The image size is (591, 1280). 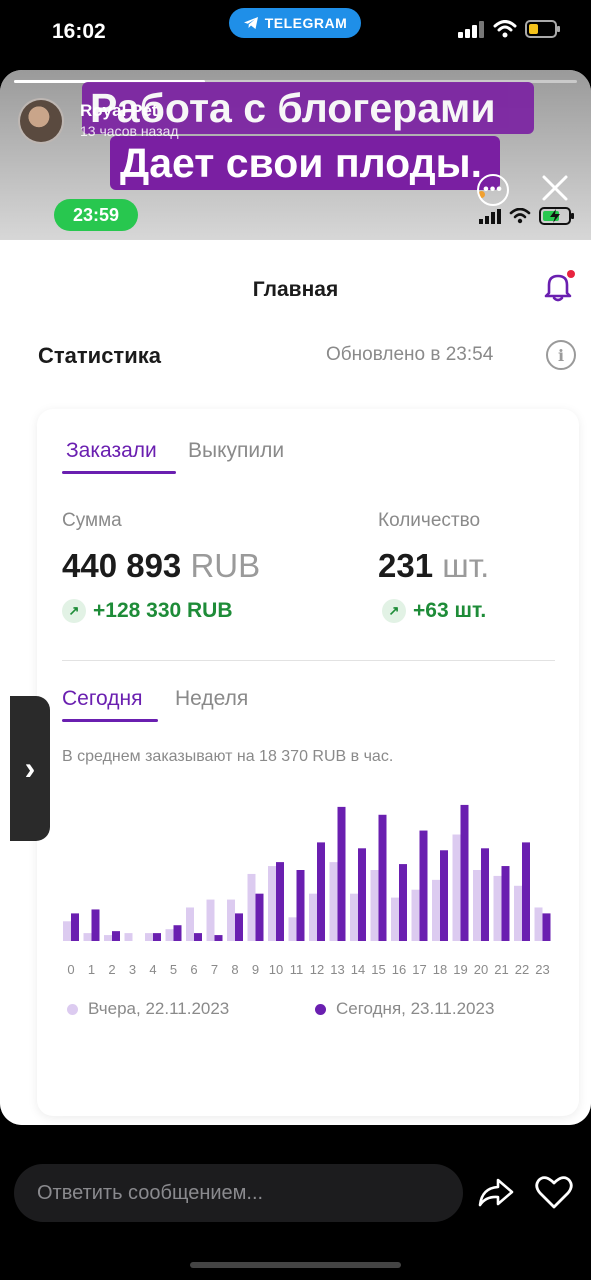 I want to click on close-icon, so click(x=555, y=188).